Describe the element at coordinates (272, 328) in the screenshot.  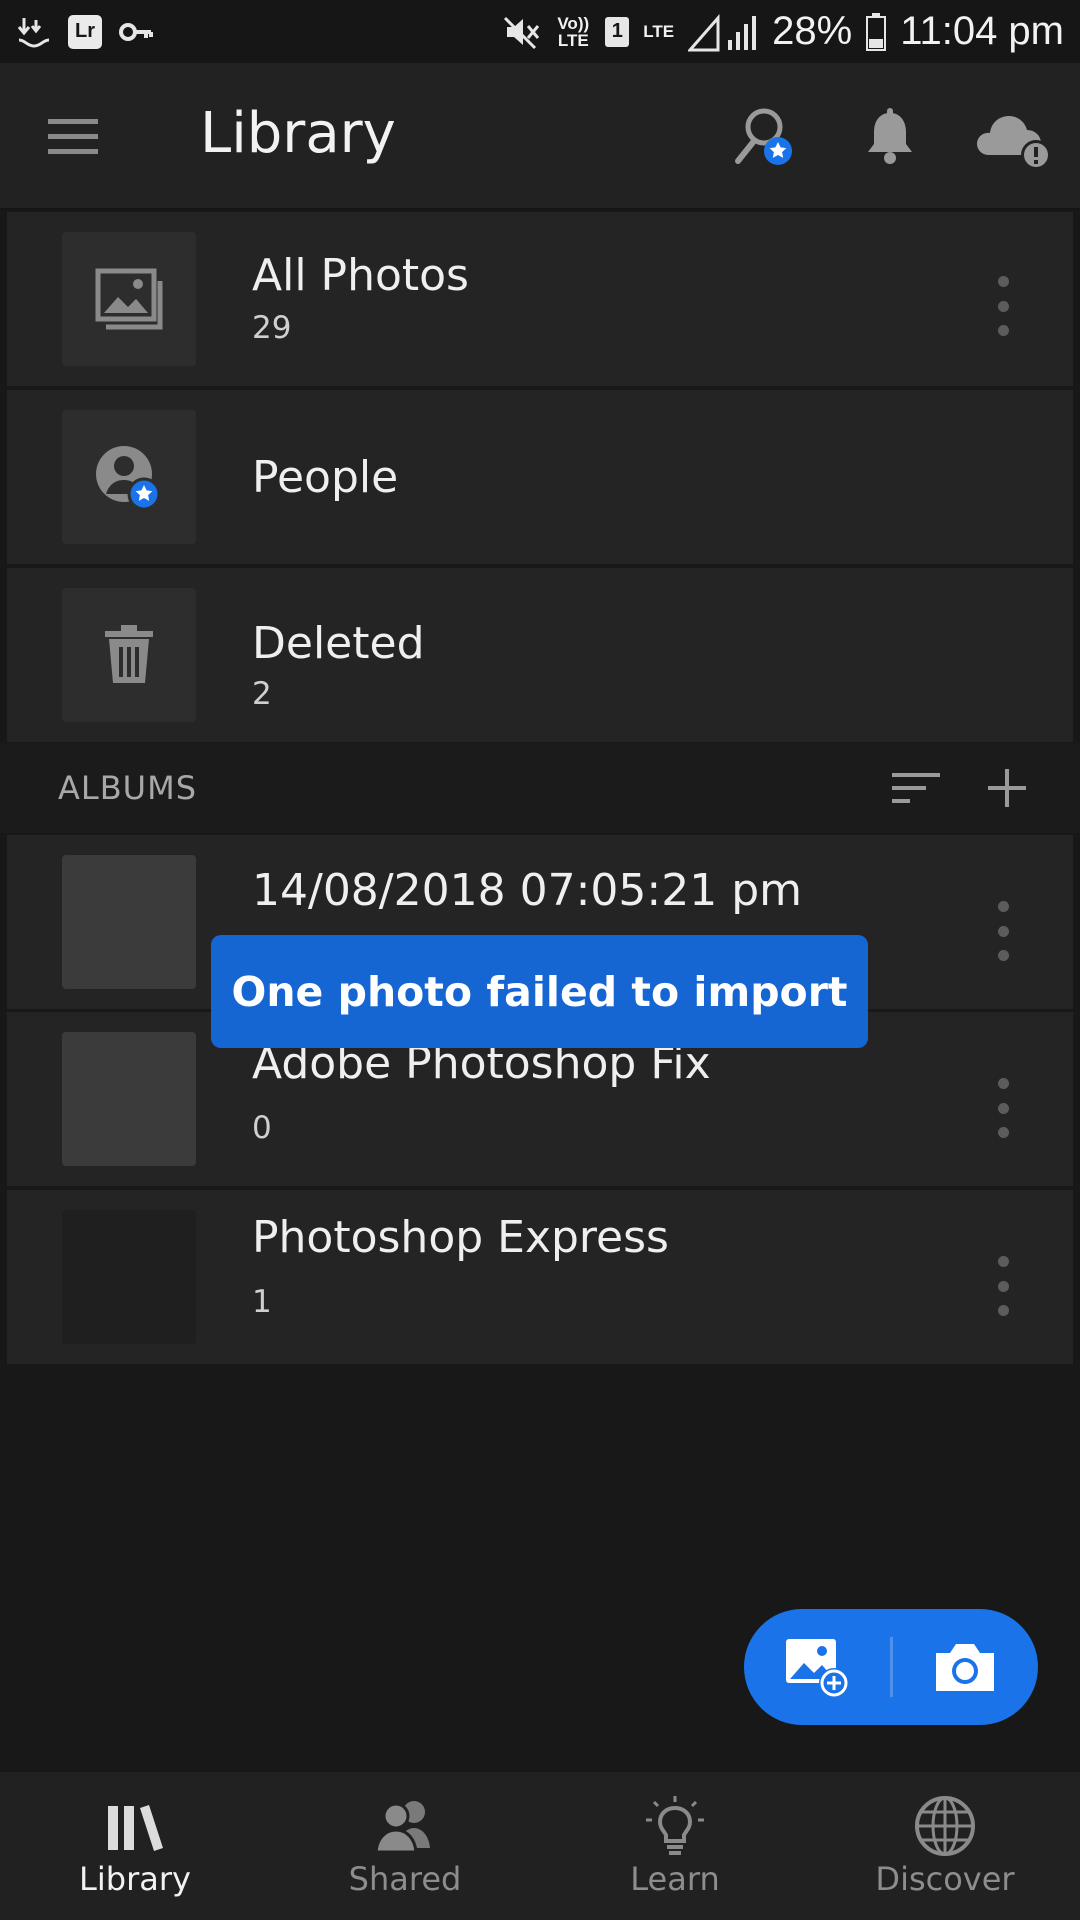
I see `row-count: 29` at that location.